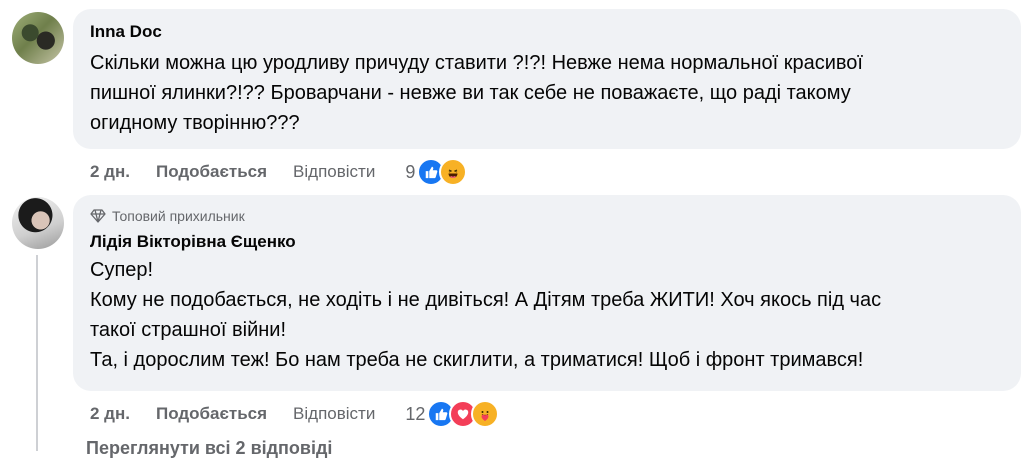 The image size is (1030, 459). I want to click on comment-author: Inna Doc, so click(547, 32).